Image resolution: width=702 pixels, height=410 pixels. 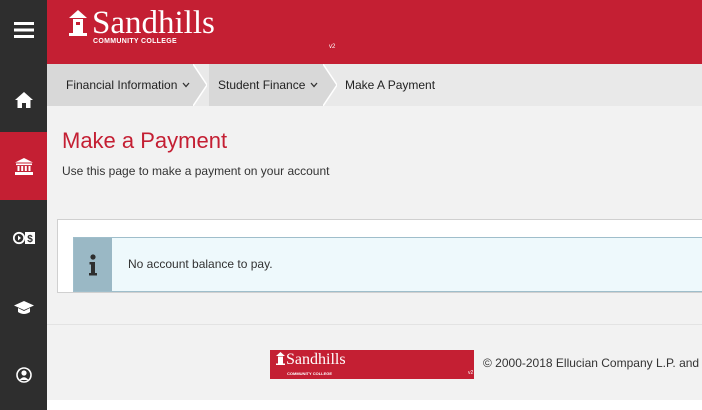 I want to click on home-icon, so click(x=23, y=100).